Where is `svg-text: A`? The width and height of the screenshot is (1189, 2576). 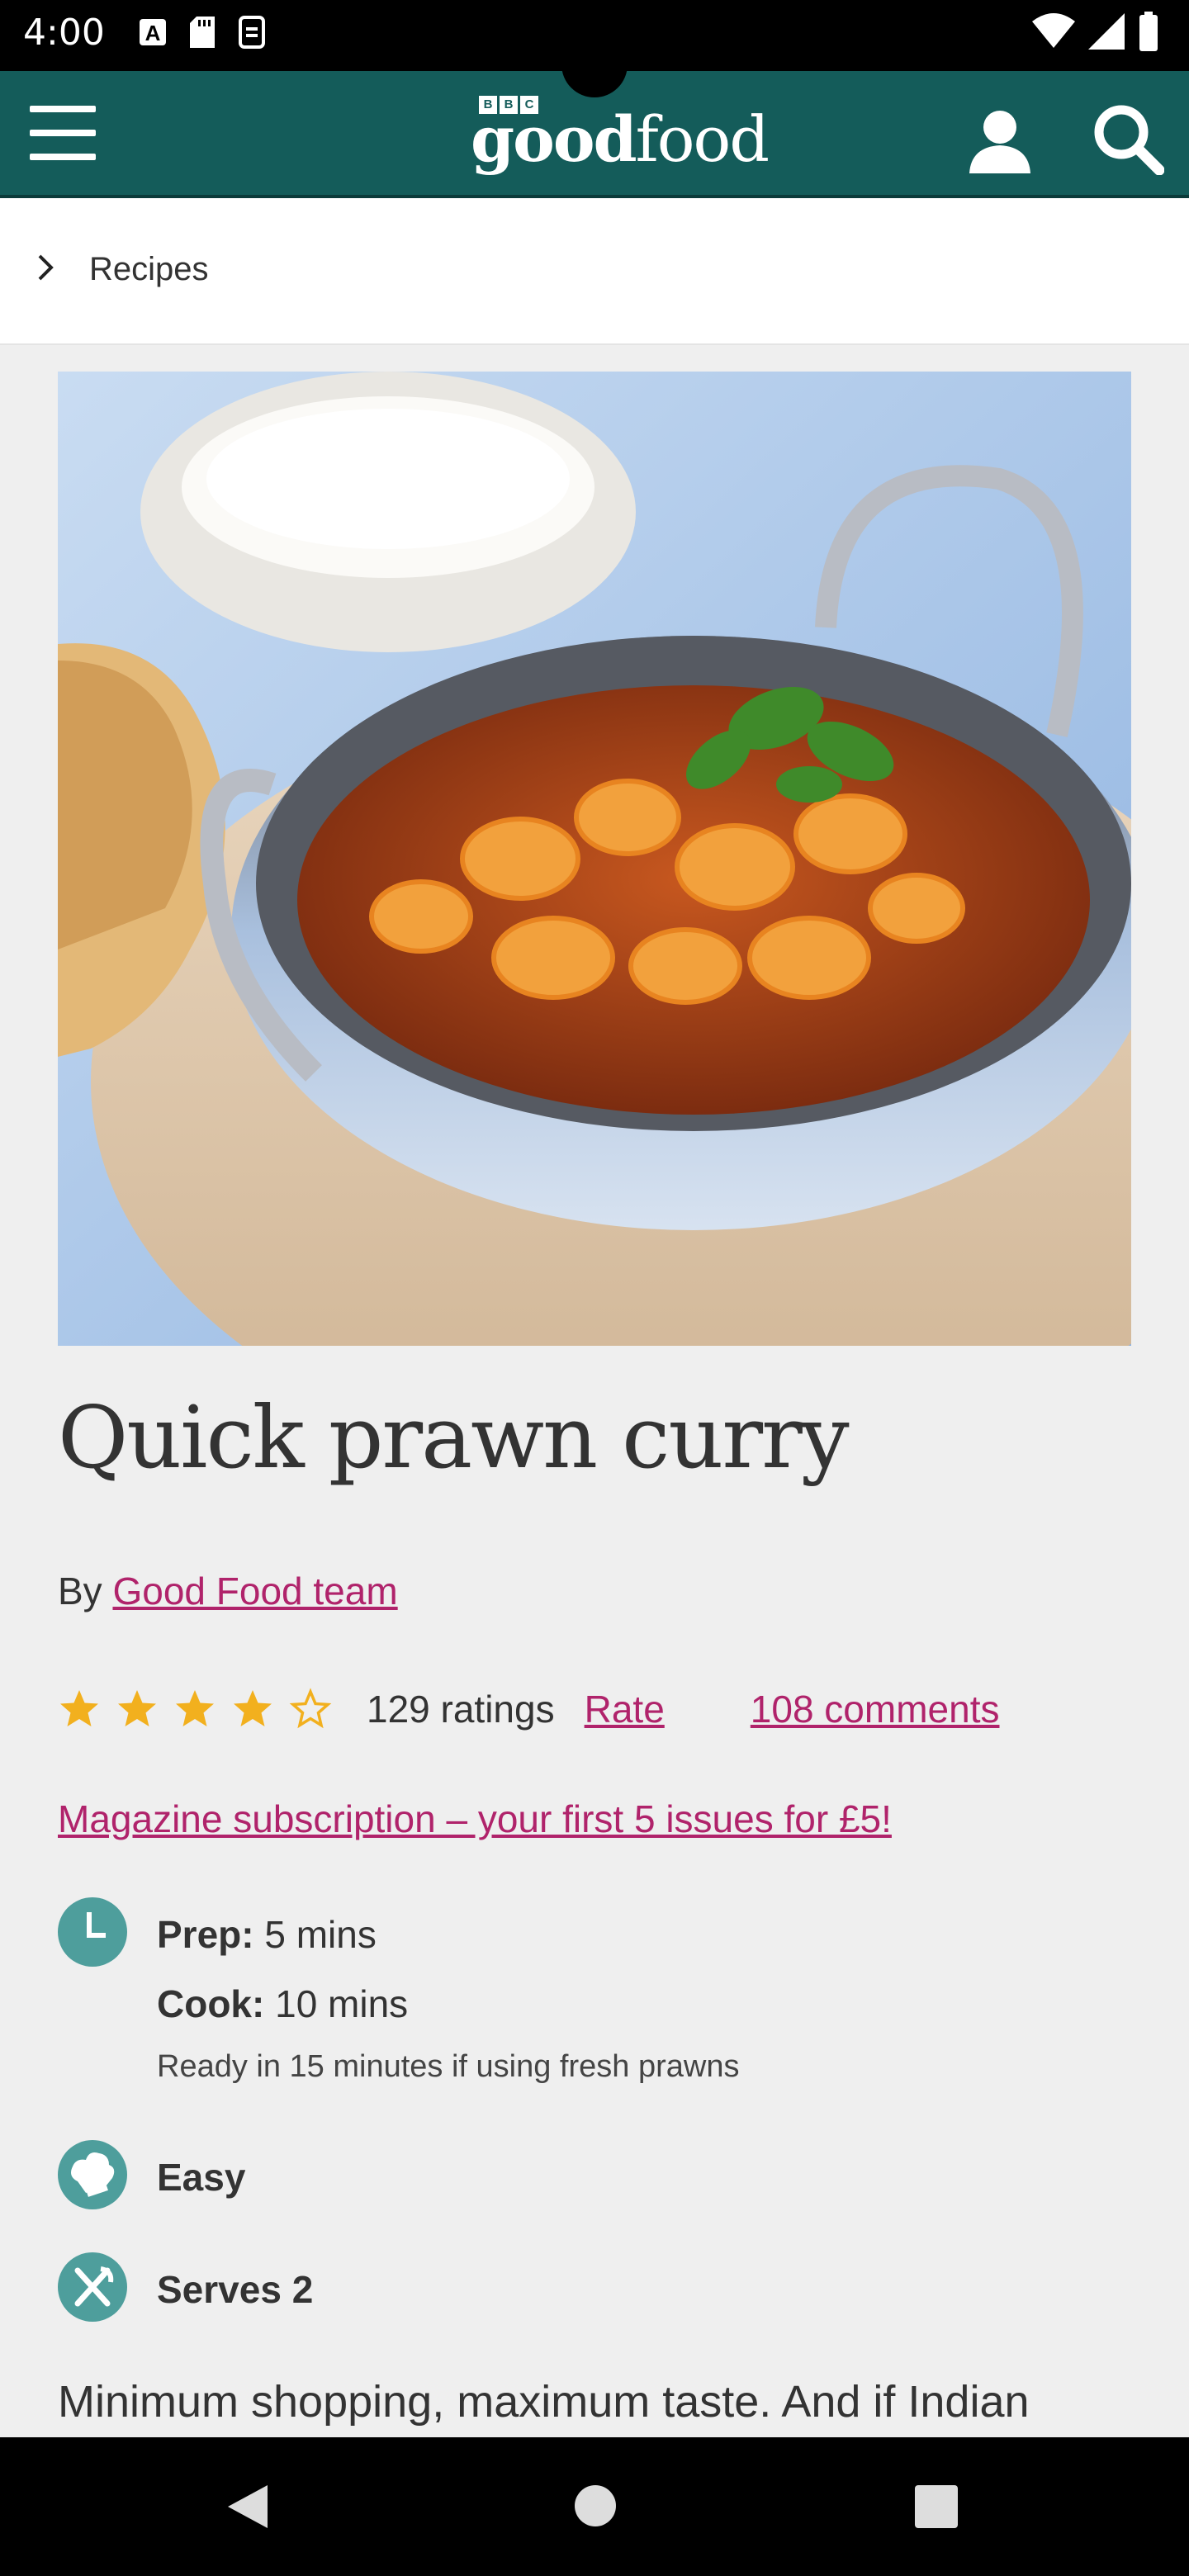
svg-text: A is located at coordinates (153, 33).